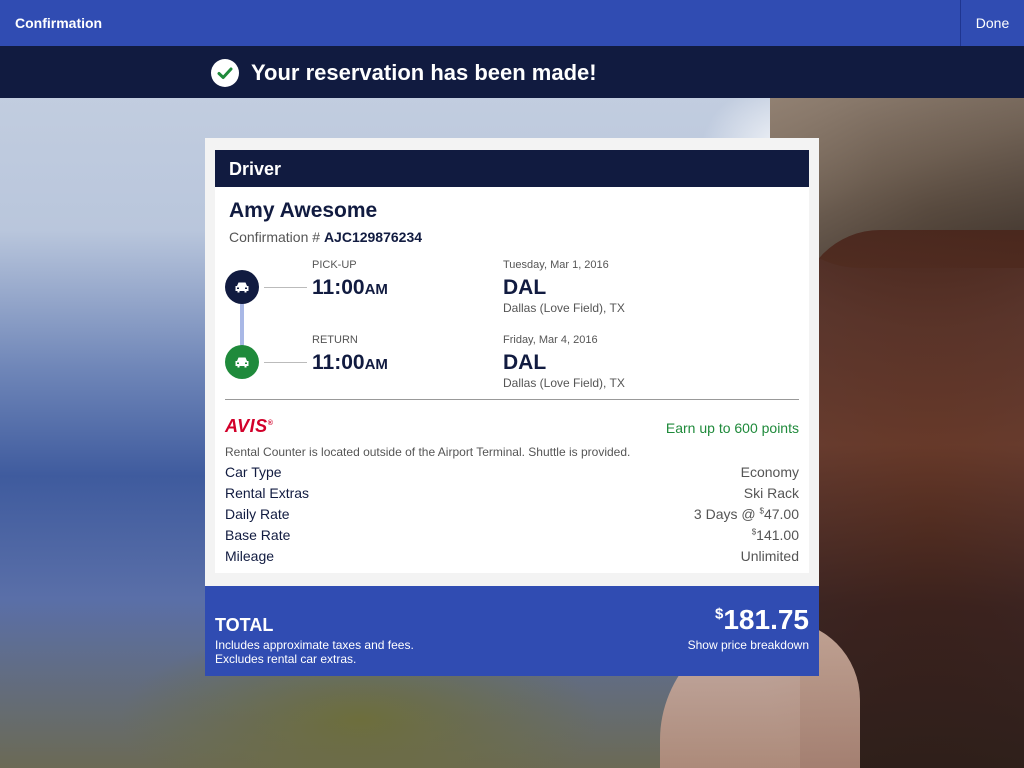 This screenshot has height=768, width=1024. I want to click on return-date: Friday, Mar 4, 2016, so click(550, 340).